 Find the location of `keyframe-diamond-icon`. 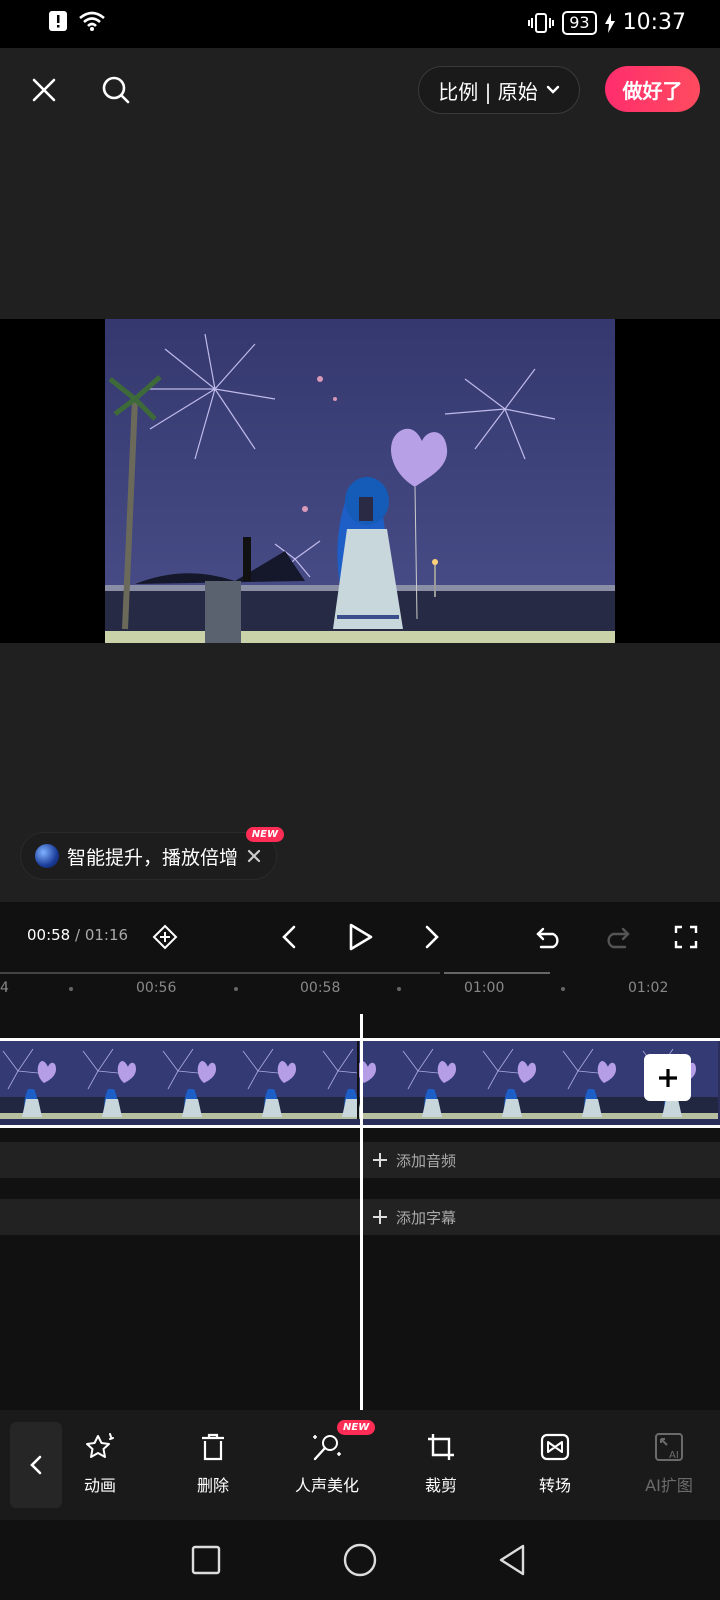

keyframe-diamond-icon is located at coordinates (165, 937).